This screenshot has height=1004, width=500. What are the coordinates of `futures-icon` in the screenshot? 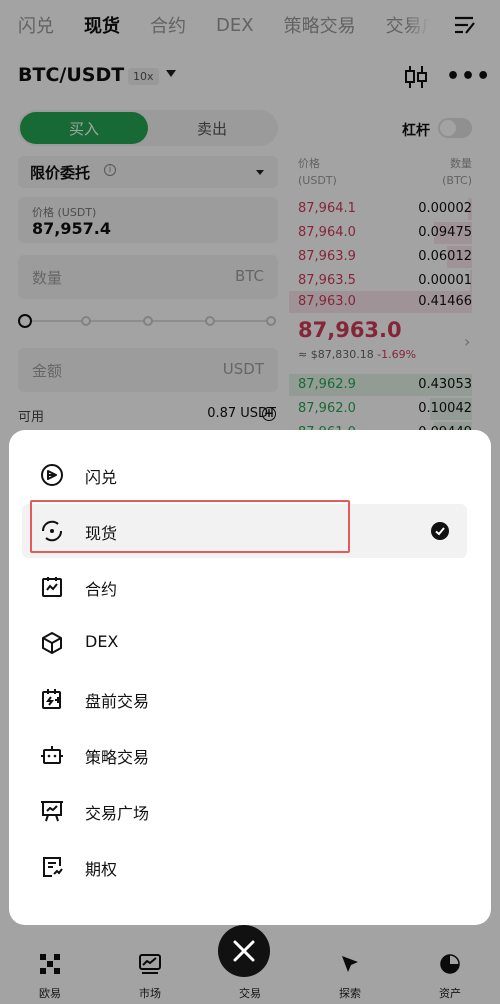 It's located at (52, 587).